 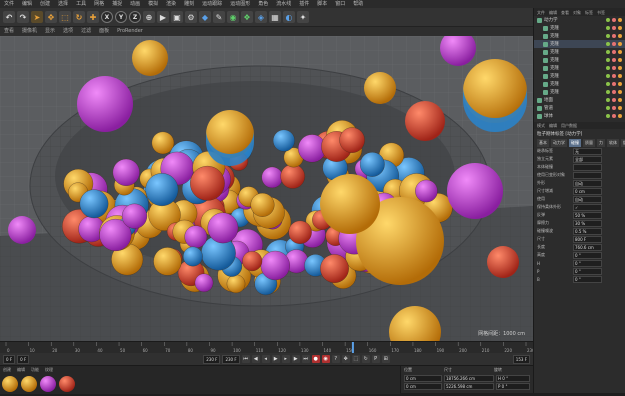 What do you see at coordinates (579, 108) in the screenshot?
I see `object-row: 管道` at bounding box center [579, 108].